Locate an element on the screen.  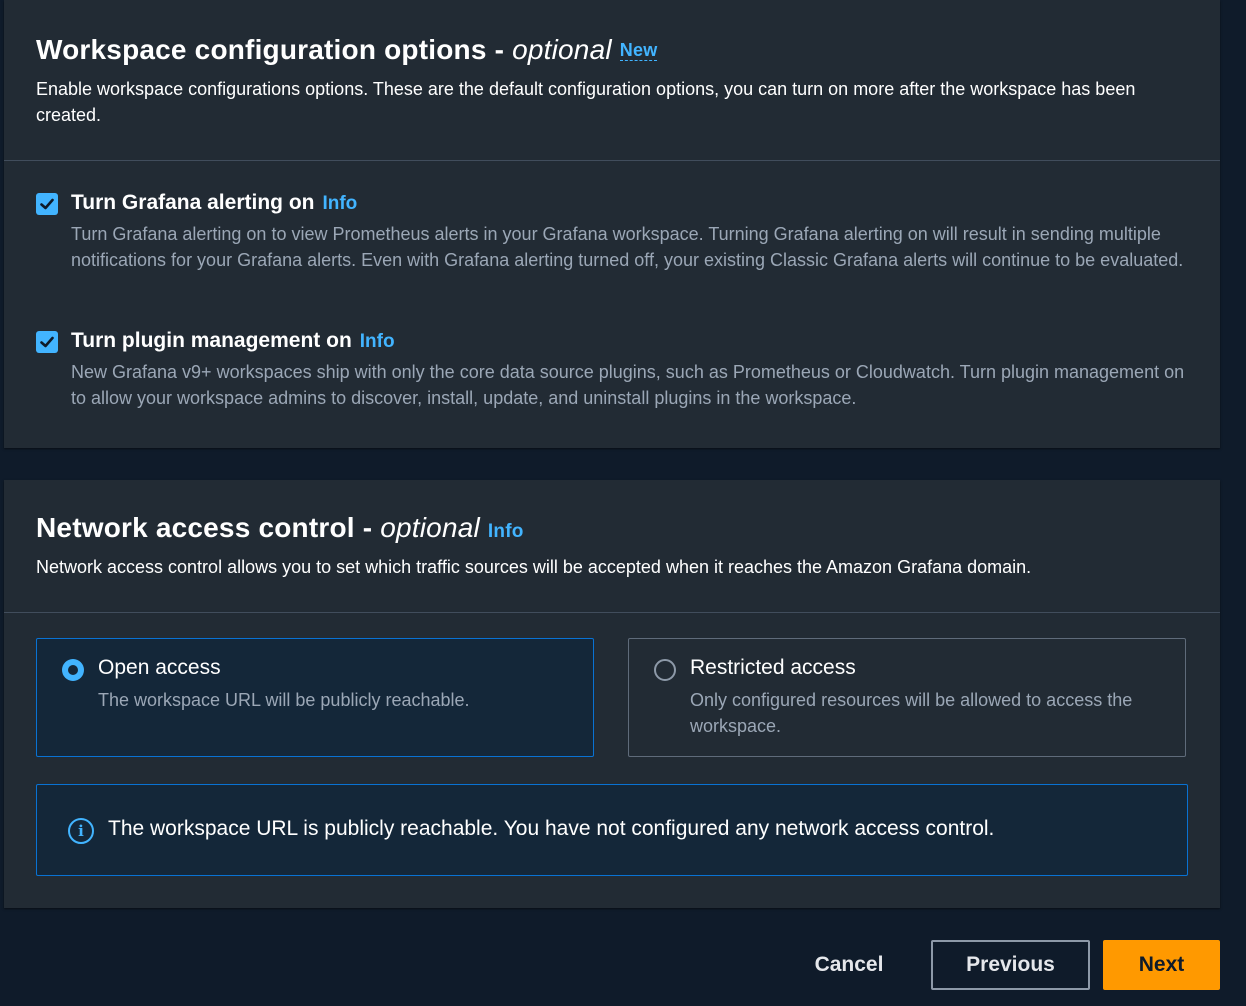
cancel-button: Cancel is located at coordinates (849, 965).